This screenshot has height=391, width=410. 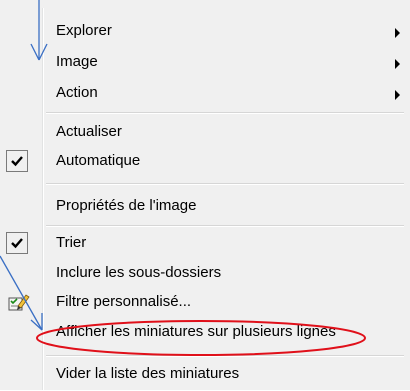 What do you see at coordinates (39, 30) in the screenshot?
I see `annotation-arrow-top` at bounding box center [39, 30].